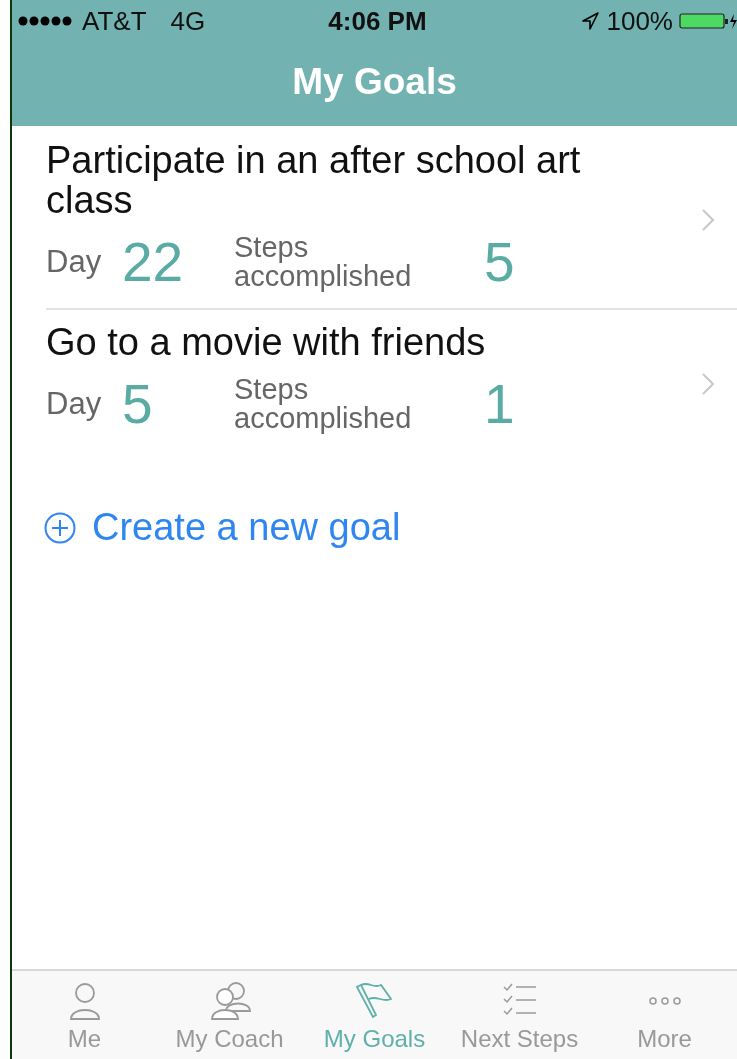  Describe the element at coordinates (266, 342) in the screenshot. I see `goal-title: Go to a movie with friends` at that location.